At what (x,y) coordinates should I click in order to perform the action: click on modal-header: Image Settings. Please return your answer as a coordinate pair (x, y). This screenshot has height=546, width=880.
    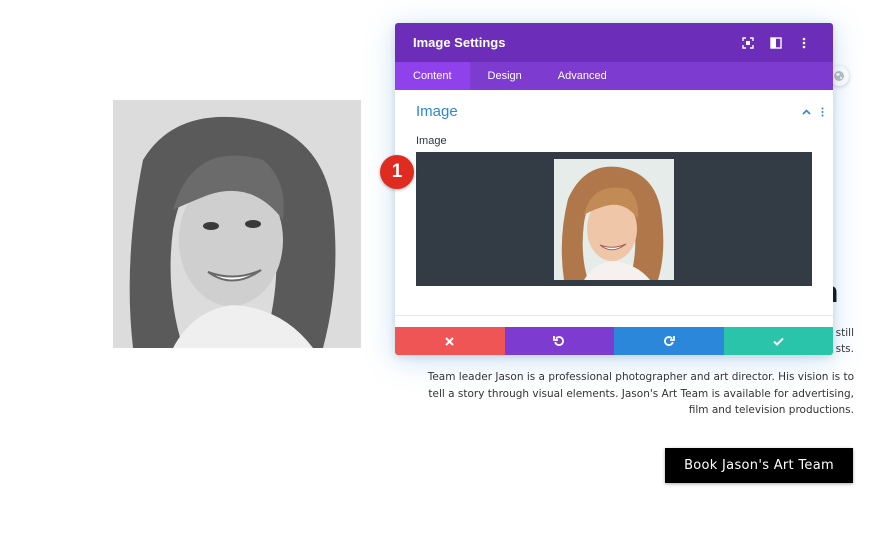
    Looking at the image, I should click on (614, 42).